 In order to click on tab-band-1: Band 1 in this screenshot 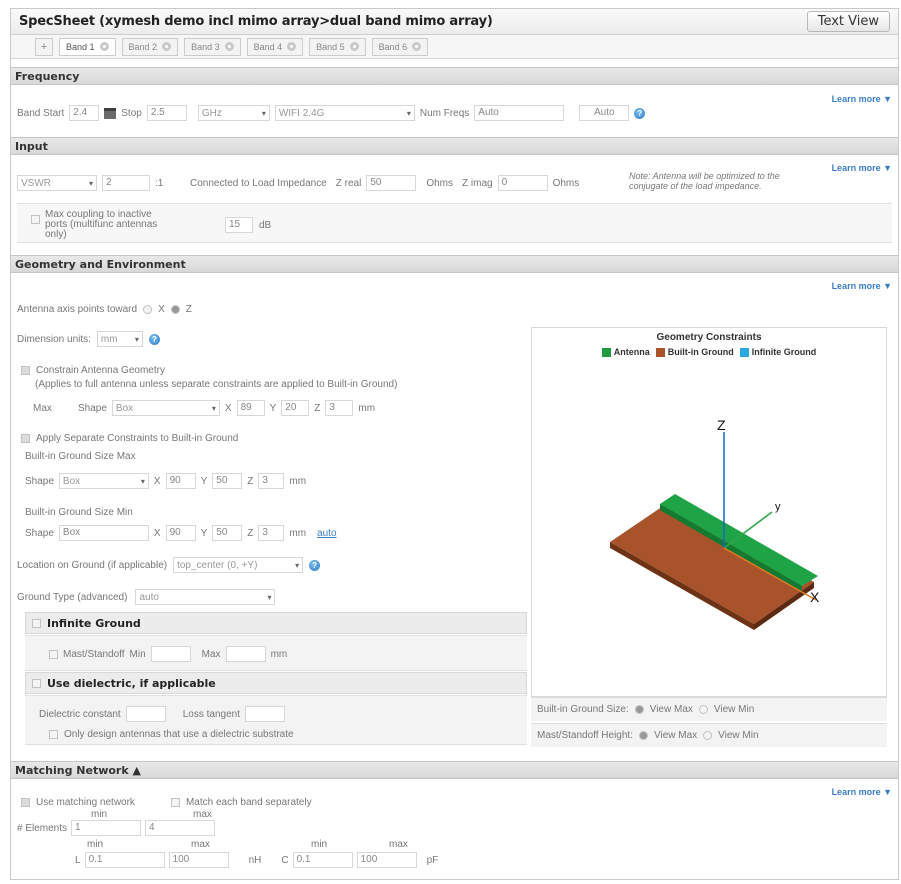, I will do `click(87, 46)`.